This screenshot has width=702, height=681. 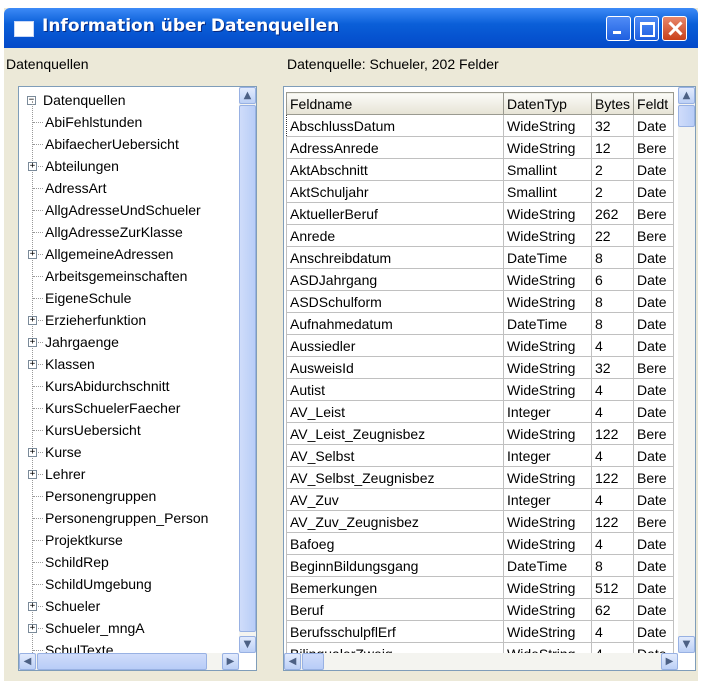 I want to click on minimize-button, so click(x=618, y=28).